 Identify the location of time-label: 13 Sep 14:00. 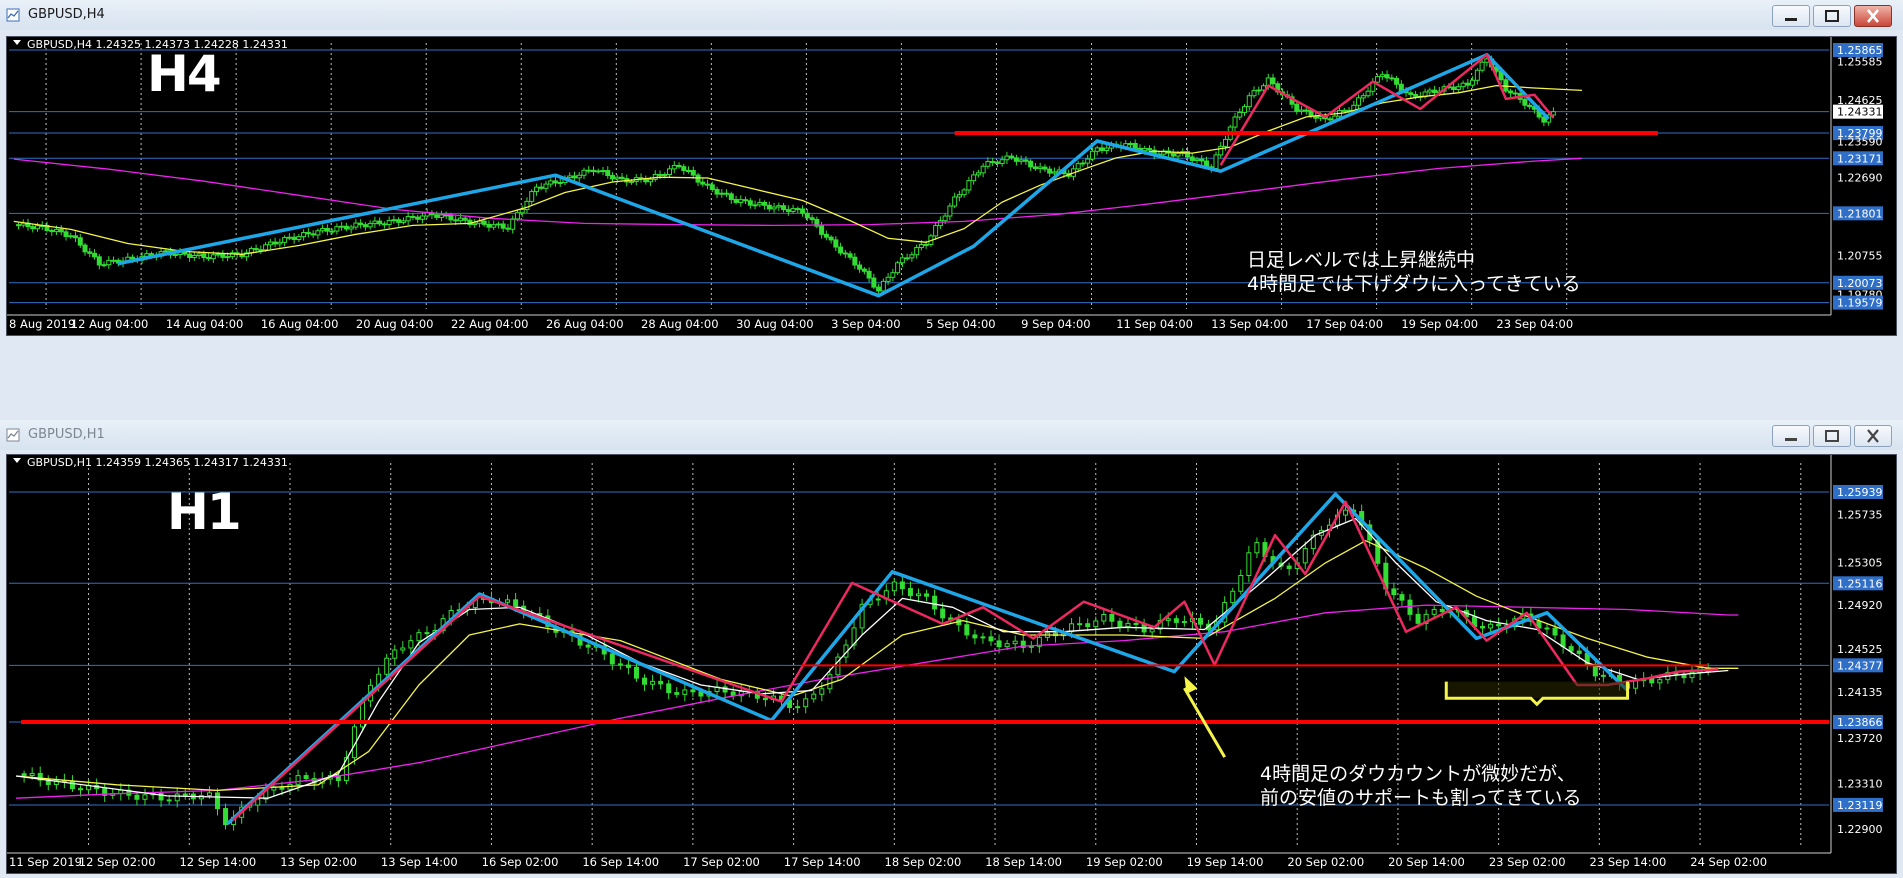
(419, 862).